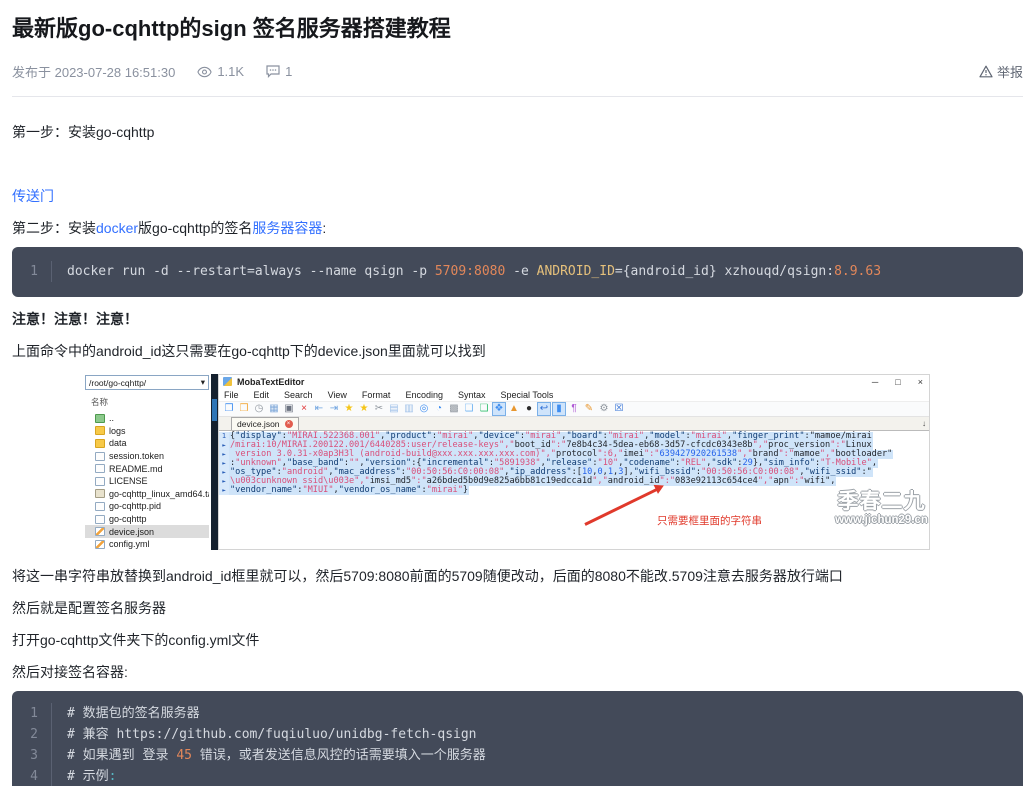 The width and height of the screenshot is (1035, 786). I want to click on close-box-icon: ☒, so click(619, 408).